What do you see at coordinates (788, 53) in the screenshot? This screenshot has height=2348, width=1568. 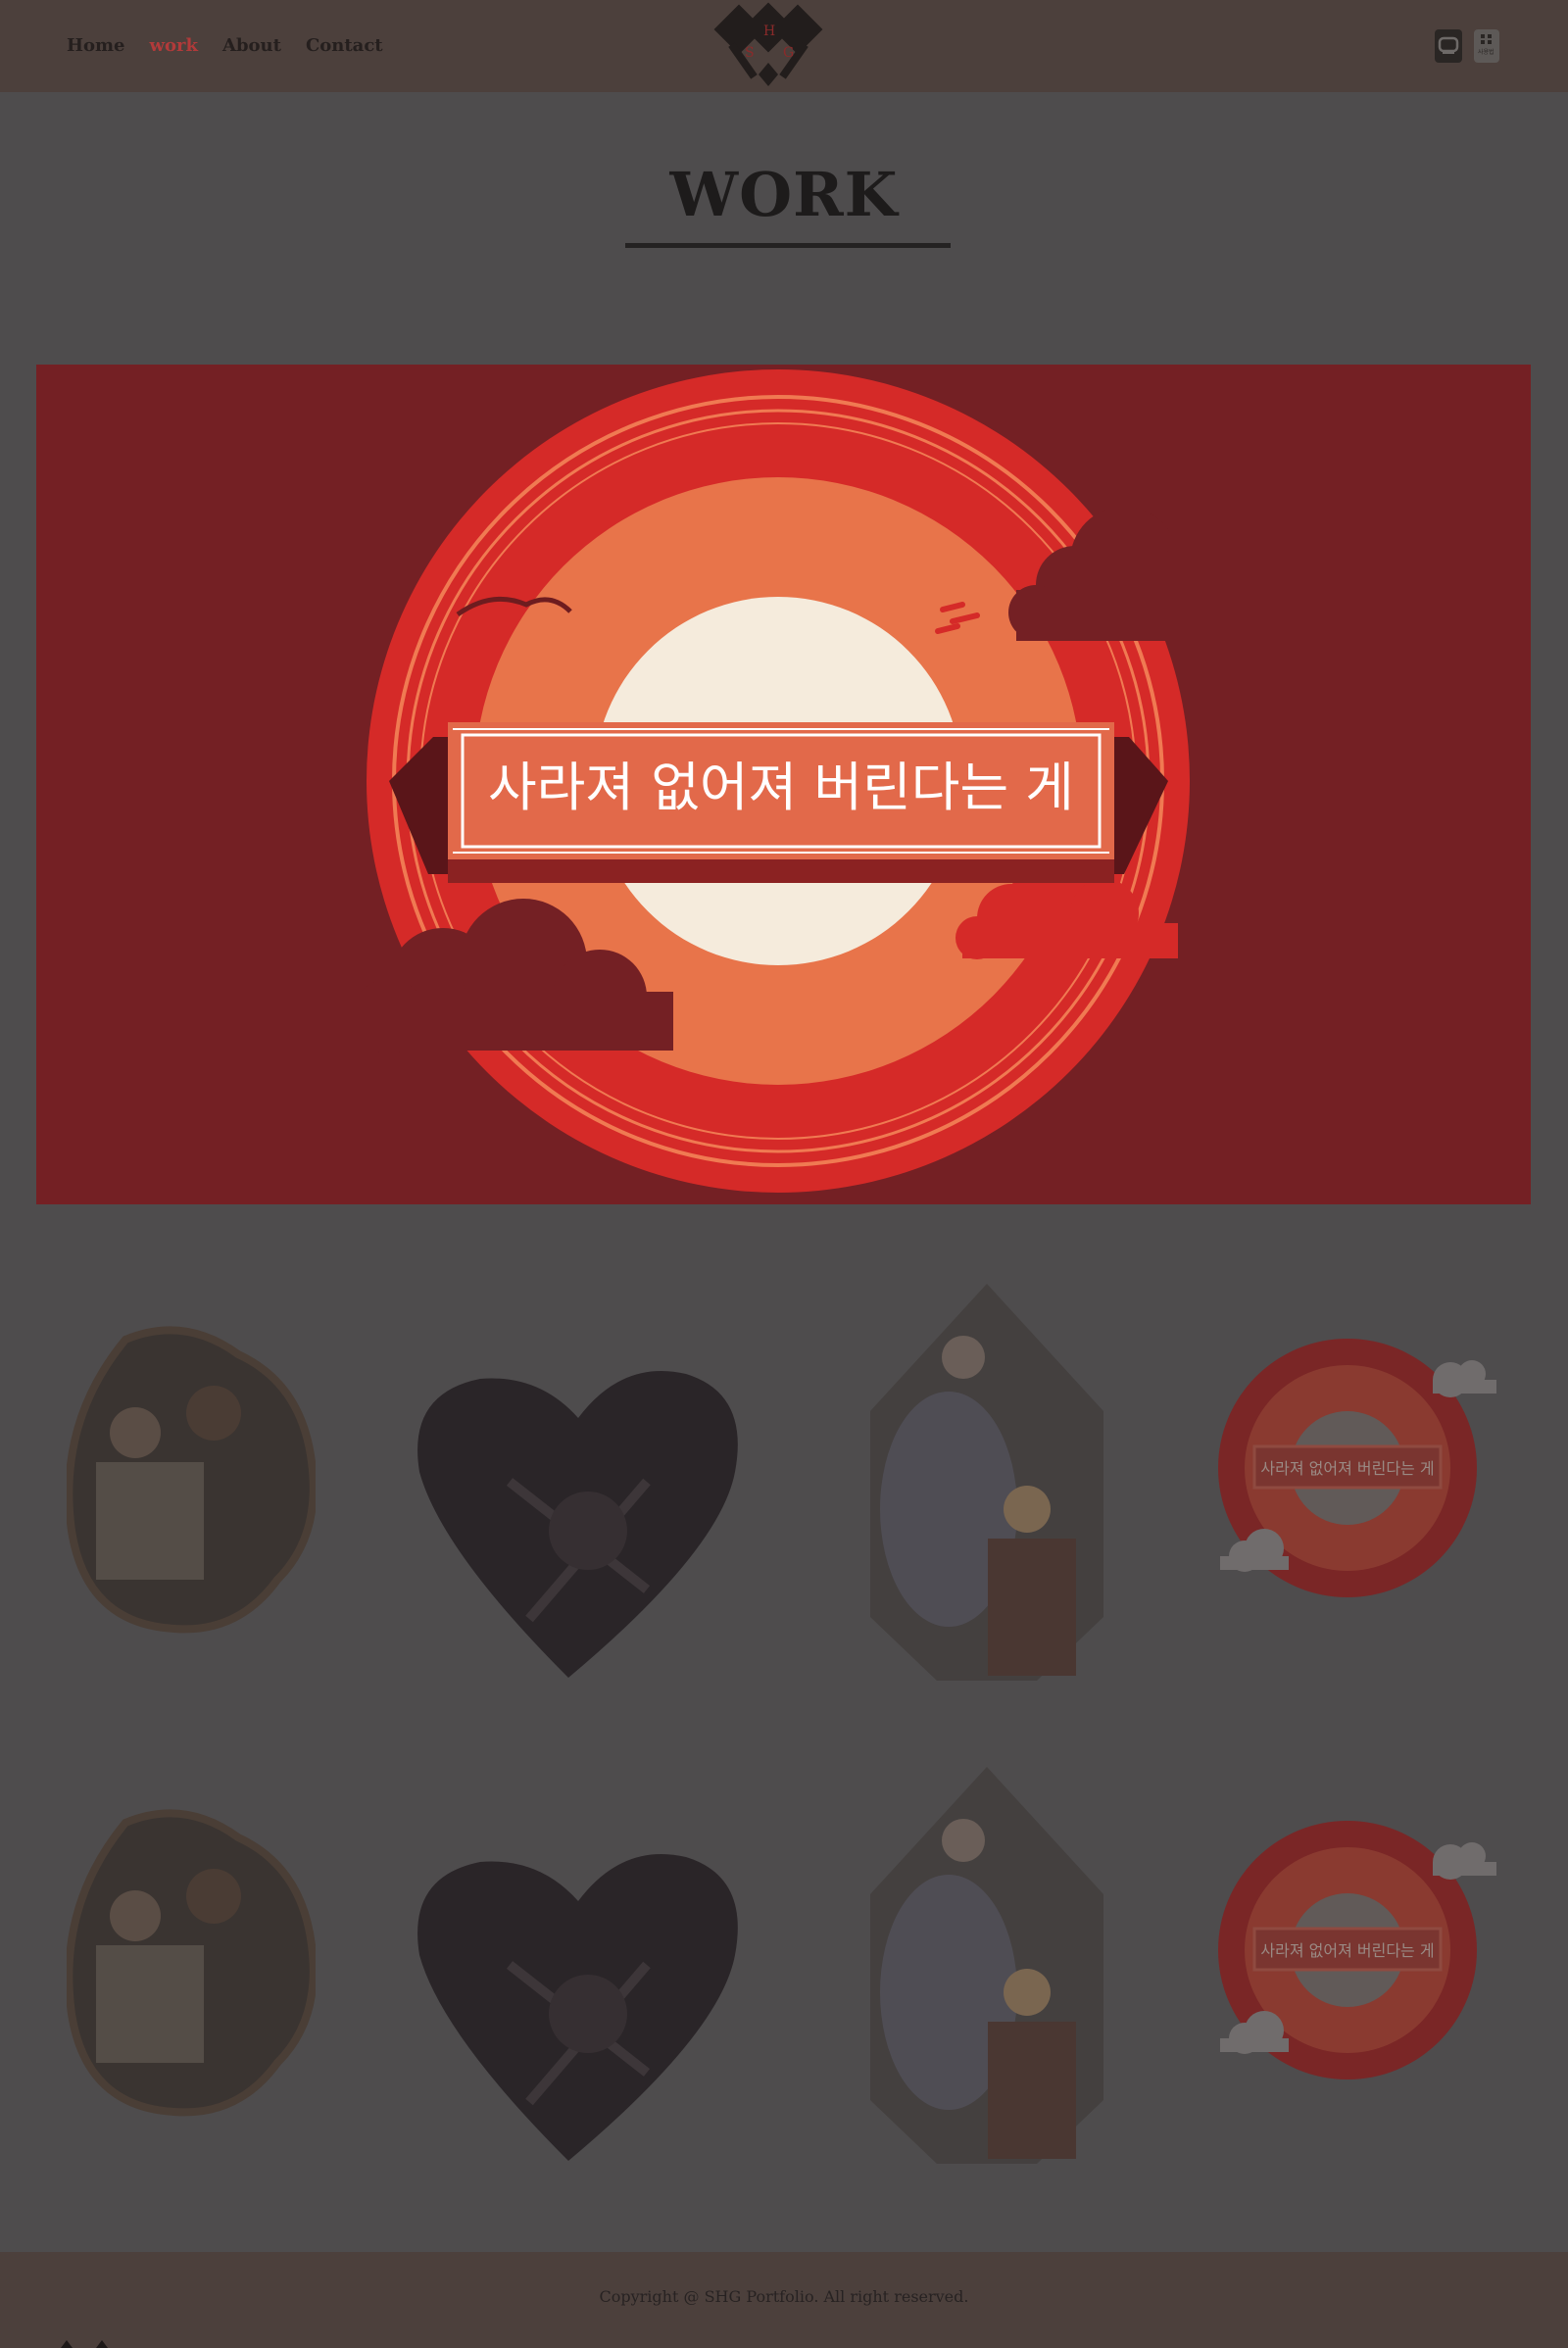 I see `logo-letter-g: G` at bounding box center [788, 53].